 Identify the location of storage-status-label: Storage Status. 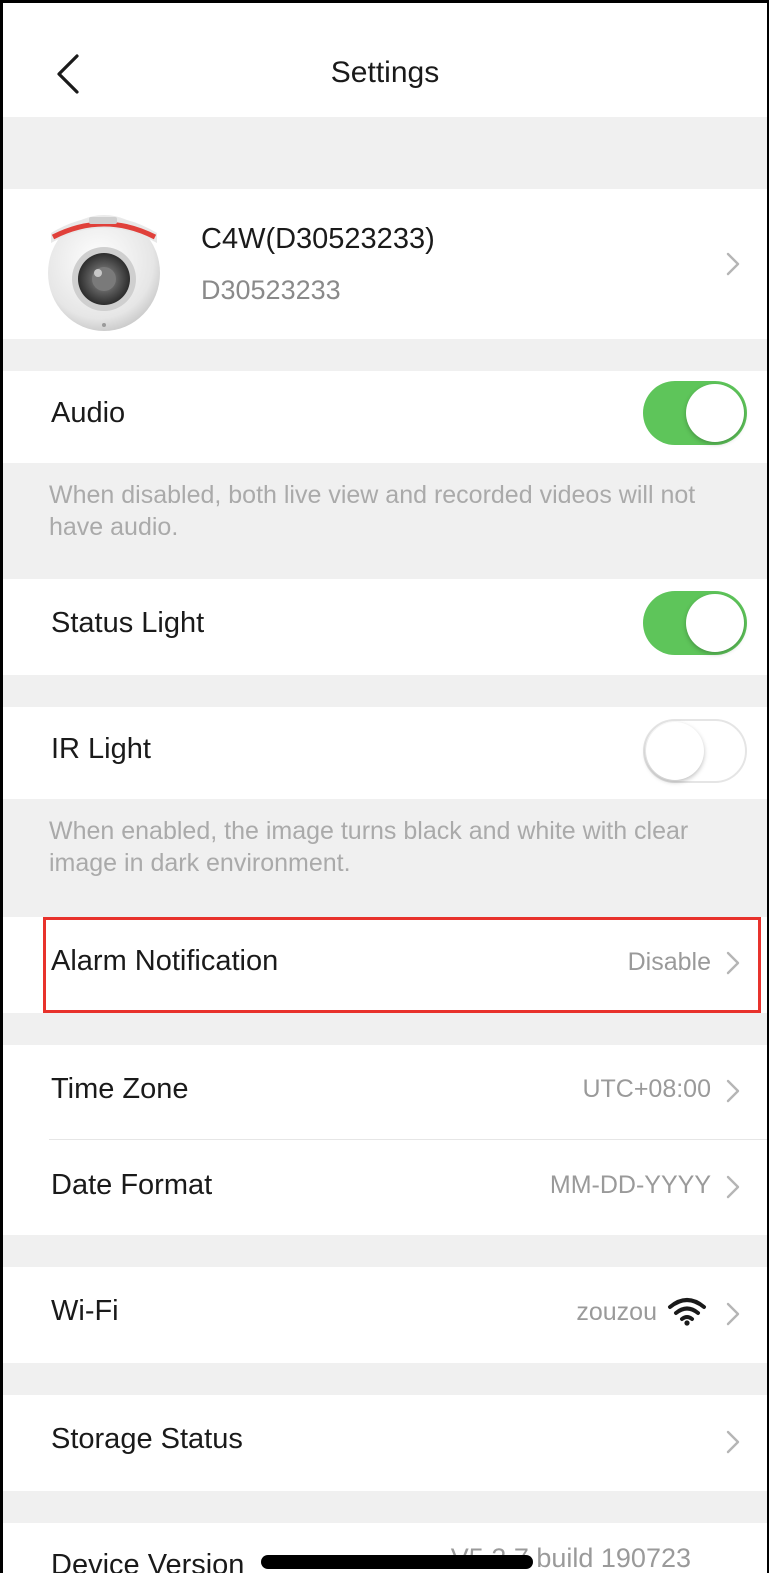
(147, 1439).